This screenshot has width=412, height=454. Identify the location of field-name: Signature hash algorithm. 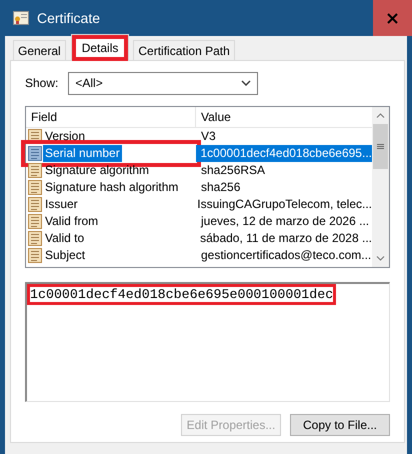
(111, 187).